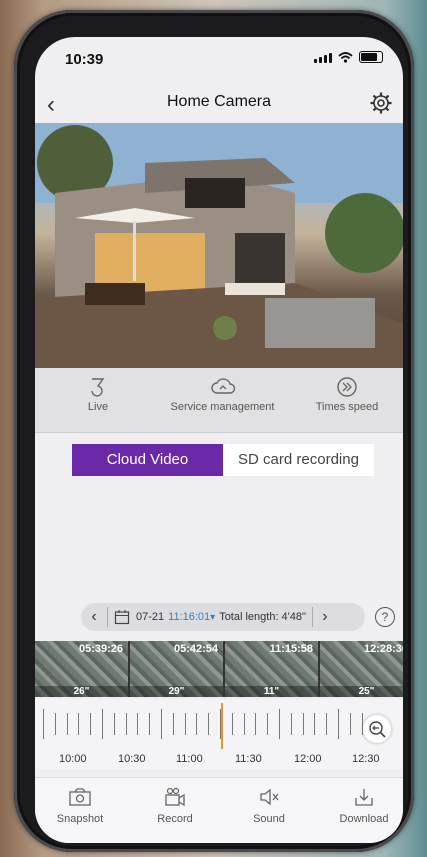  I want to click on tab-sd-card-recording: SD card recording, so click(298, 460).